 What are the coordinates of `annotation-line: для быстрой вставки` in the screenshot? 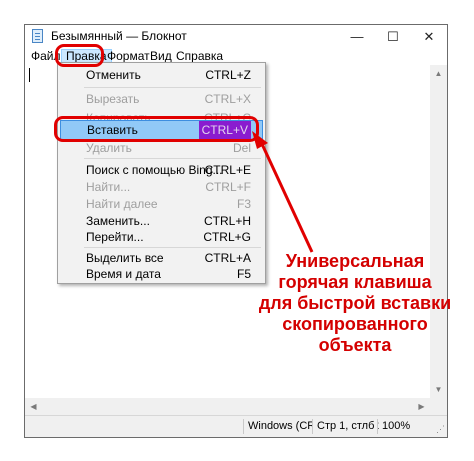 It's located at (355, 303).